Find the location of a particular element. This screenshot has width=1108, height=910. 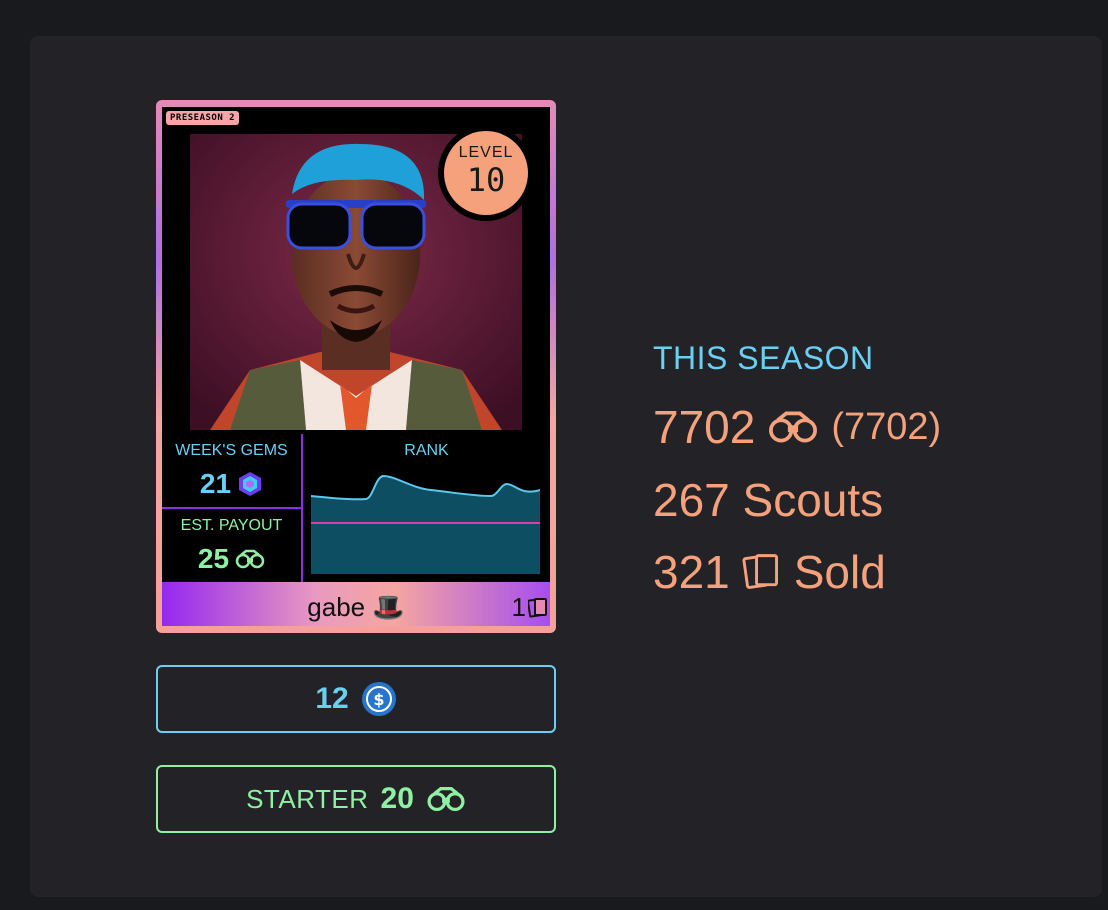

card-count: 1 is located at coordinates (530, 607).